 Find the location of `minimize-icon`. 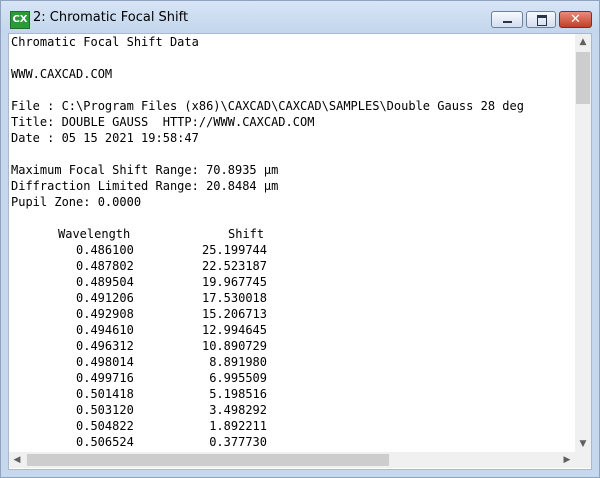

minimize-icon is located at coordinates (507, 22).